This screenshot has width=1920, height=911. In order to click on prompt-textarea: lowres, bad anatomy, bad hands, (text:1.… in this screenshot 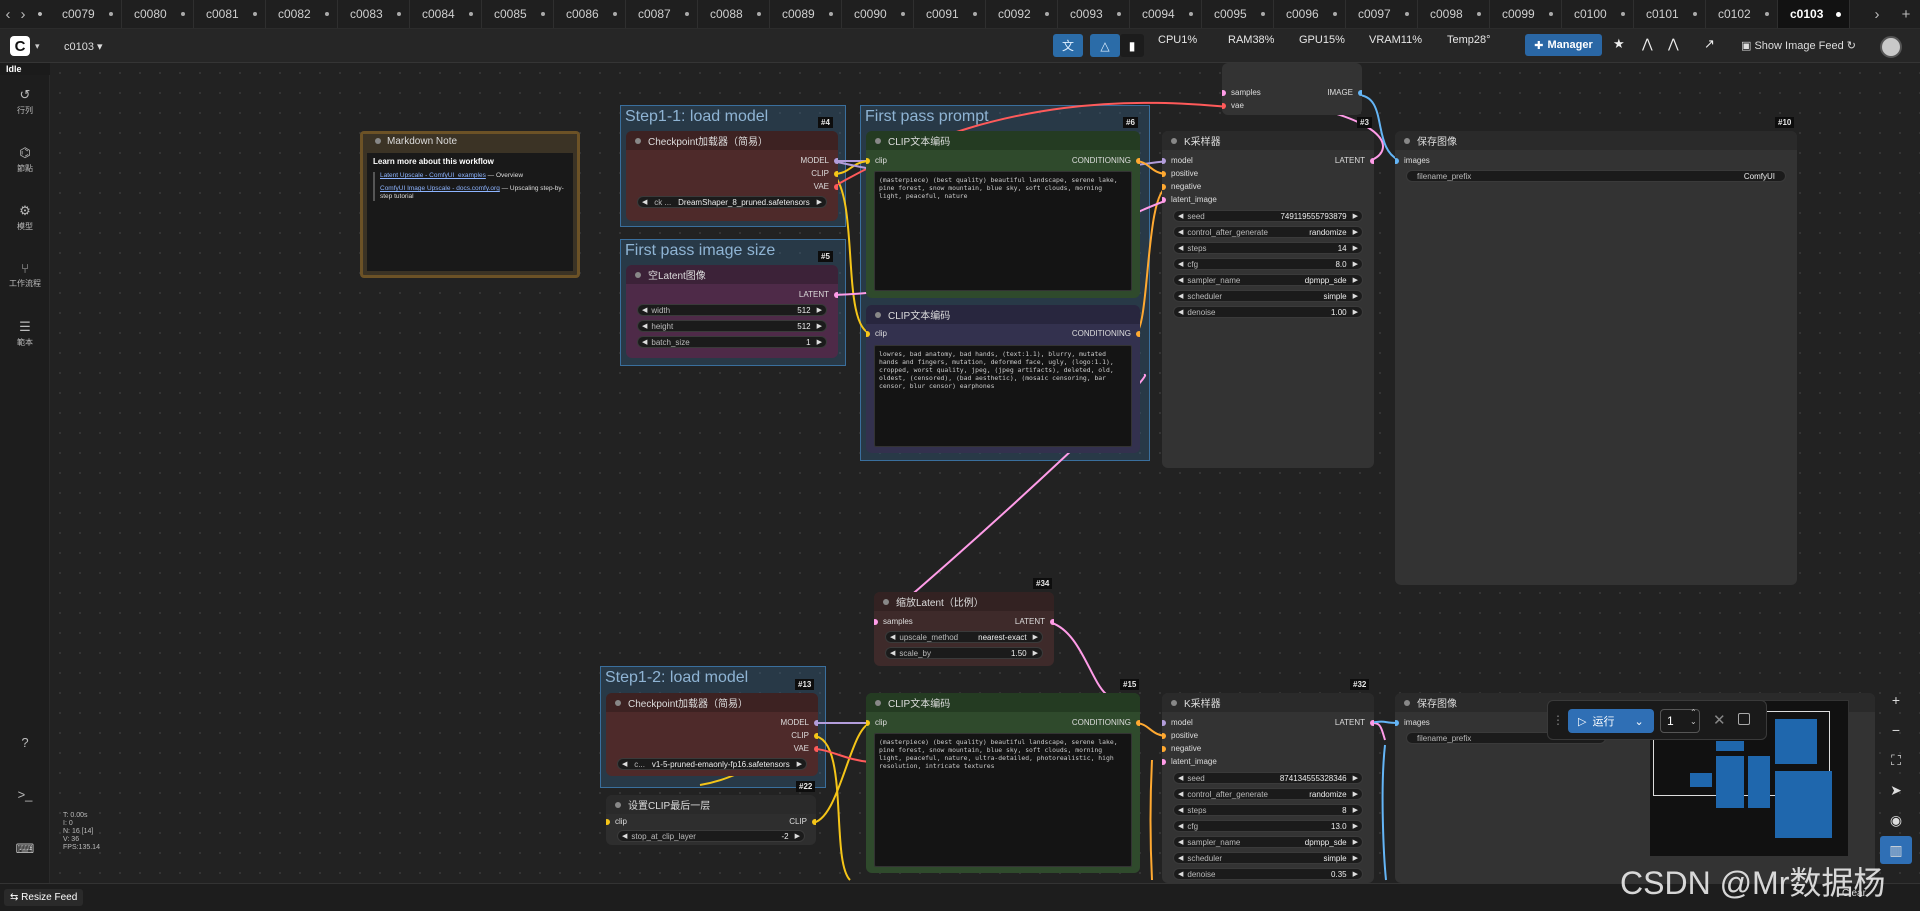, I will do `click(1003, 396)`.